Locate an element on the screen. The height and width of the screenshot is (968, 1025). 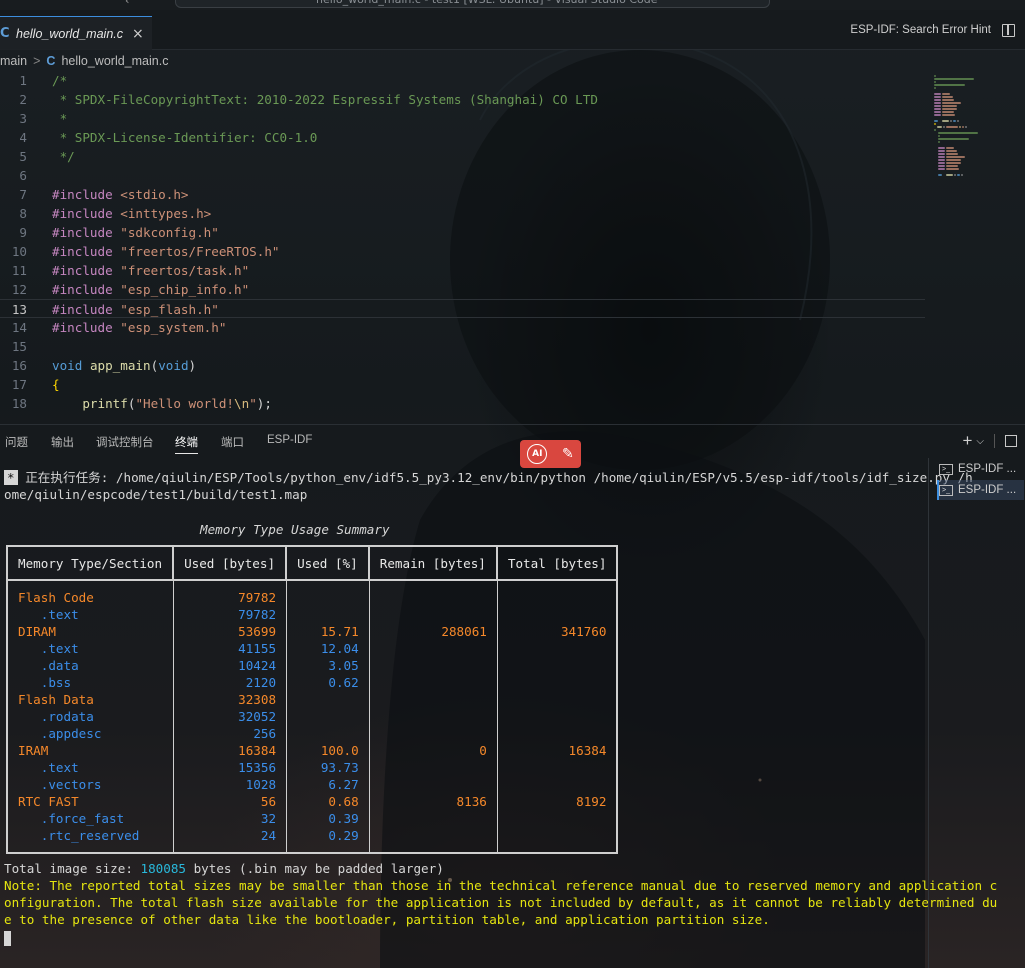
table-row: .appdesc 256 is located at coordinates (312, 733).